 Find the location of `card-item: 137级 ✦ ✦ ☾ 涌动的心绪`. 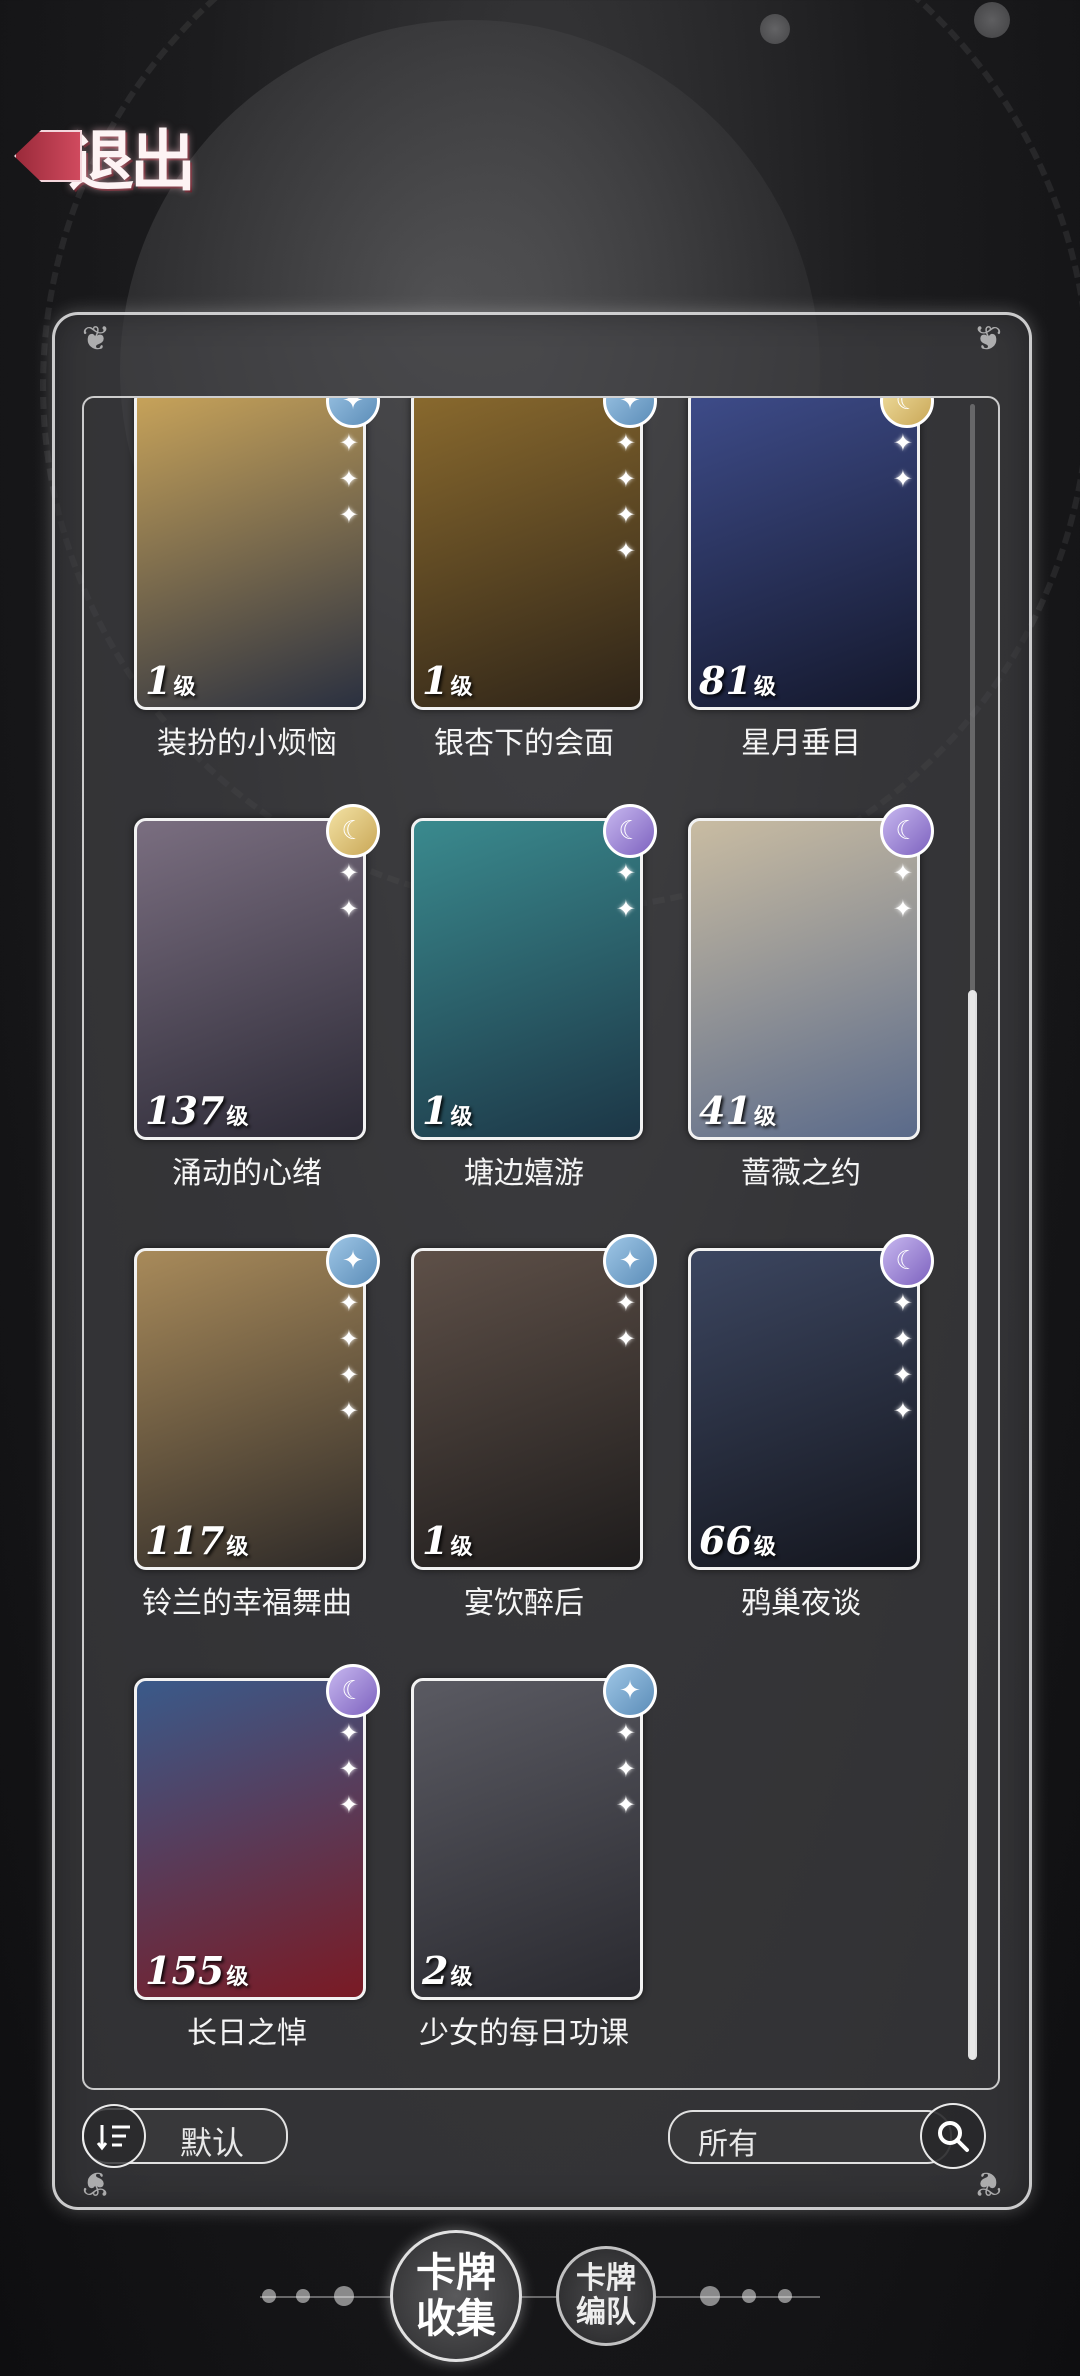

card-item: 137级 ✦ ✦ ☾ 涌动的心绪 is located at coordinates (232, 1011).